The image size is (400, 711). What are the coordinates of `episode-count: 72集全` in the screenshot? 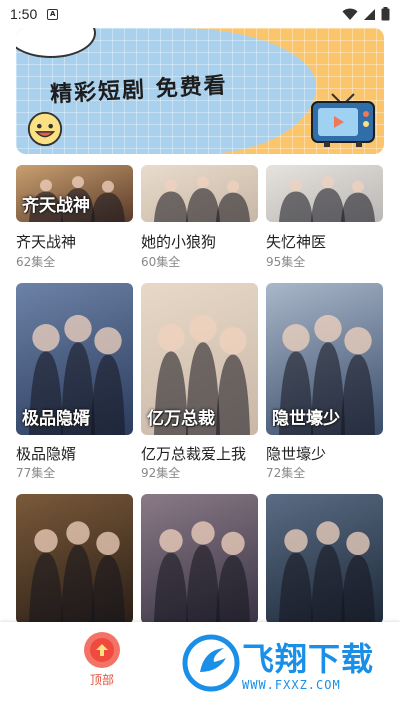 It's located at (286, 473).